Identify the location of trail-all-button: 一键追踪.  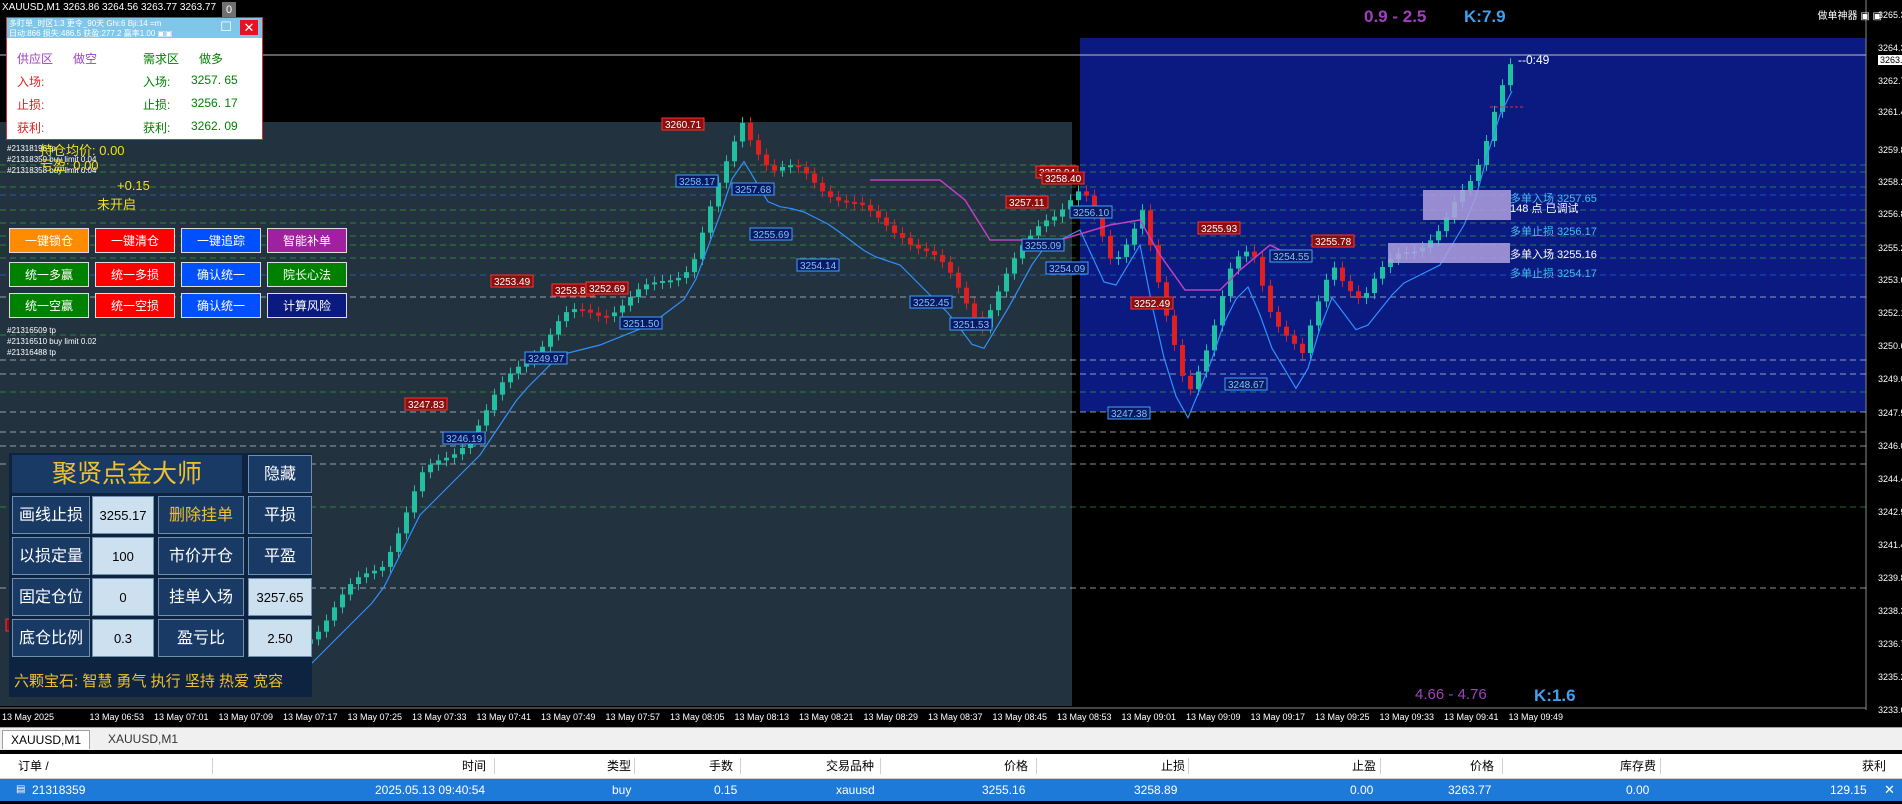
(221, 240).